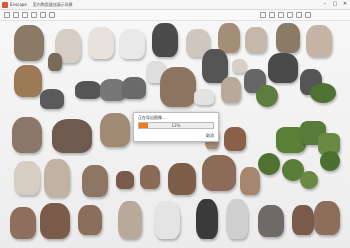 Image resolution: width=350 pixels, height=248 pixels. Describe the element at coordinates (263, 15) in the screenshot. I see `material-icon` at that location.